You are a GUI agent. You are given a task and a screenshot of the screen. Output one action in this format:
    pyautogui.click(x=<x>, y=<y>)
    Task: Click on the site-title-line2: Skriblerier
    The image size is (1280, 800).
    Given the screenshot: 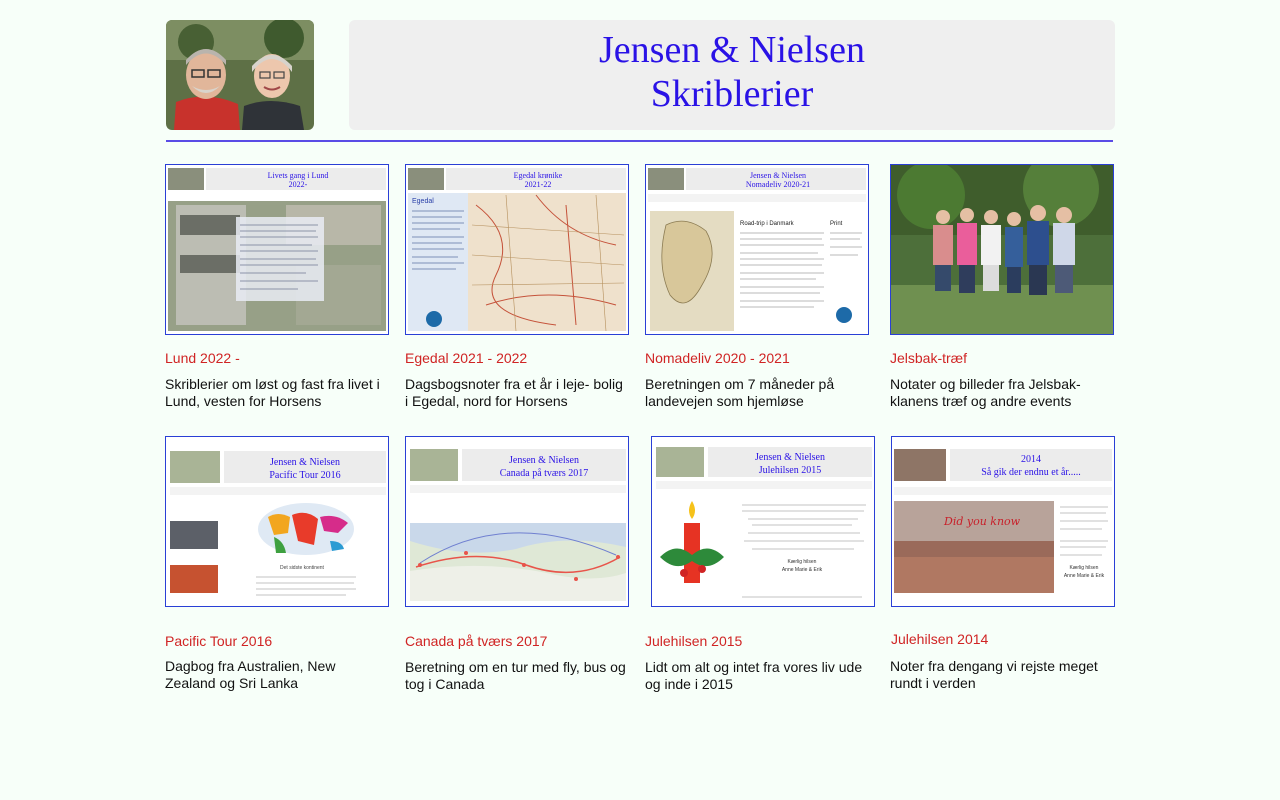 What is the action you would take?
    pyautogui.click(x=732, y=94)
    